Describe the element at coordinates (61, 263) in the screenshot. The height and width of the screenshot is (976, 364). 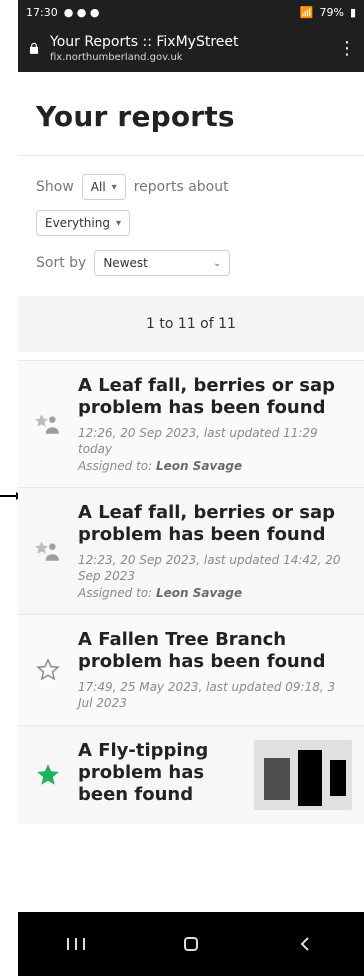
I see `sort-label: Sort by` at that location.